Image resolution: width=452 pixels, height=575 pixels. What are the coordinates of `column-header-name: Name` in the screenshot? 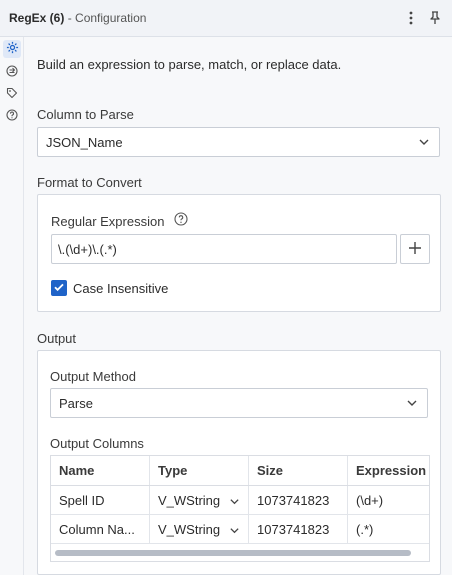 It's located at (100, 470).